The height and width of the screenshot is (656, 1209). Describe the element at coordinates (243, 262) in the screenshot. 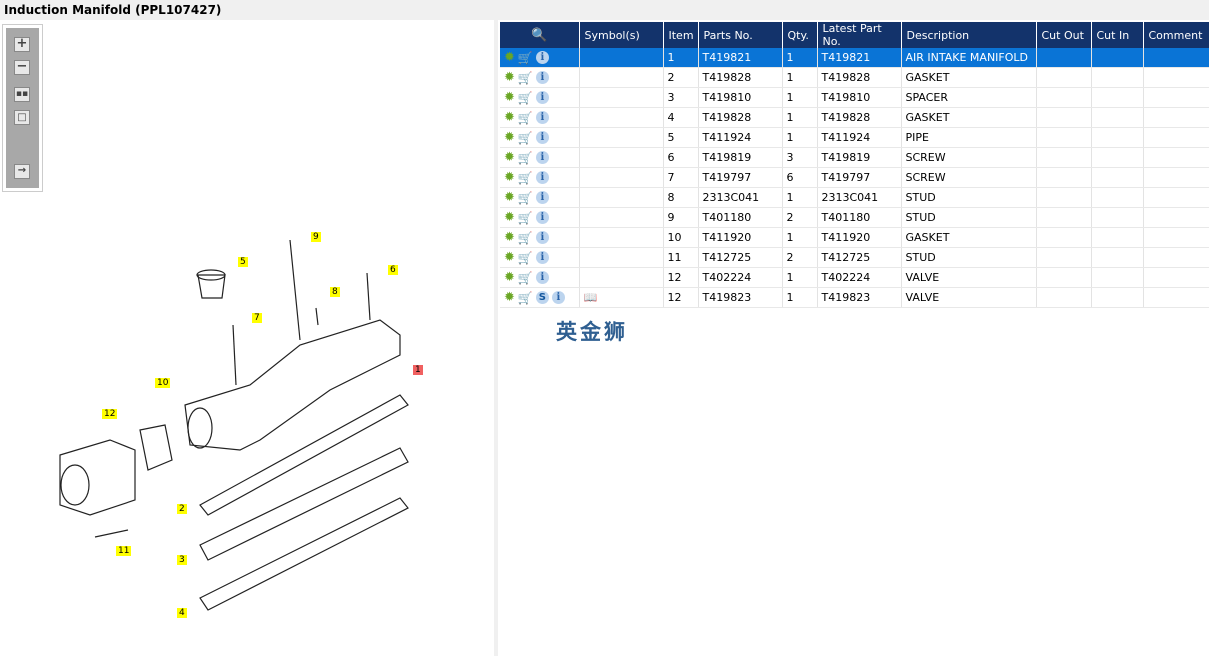

I see `callout-5: 5` at that location.